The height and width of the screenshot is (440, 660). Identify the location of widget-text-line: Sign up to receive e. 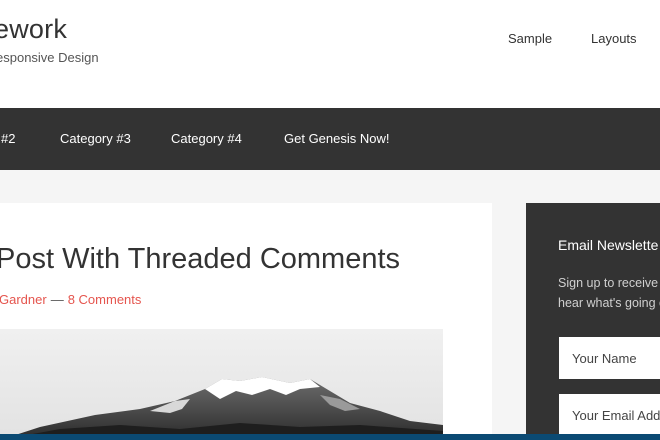
(609, 283).